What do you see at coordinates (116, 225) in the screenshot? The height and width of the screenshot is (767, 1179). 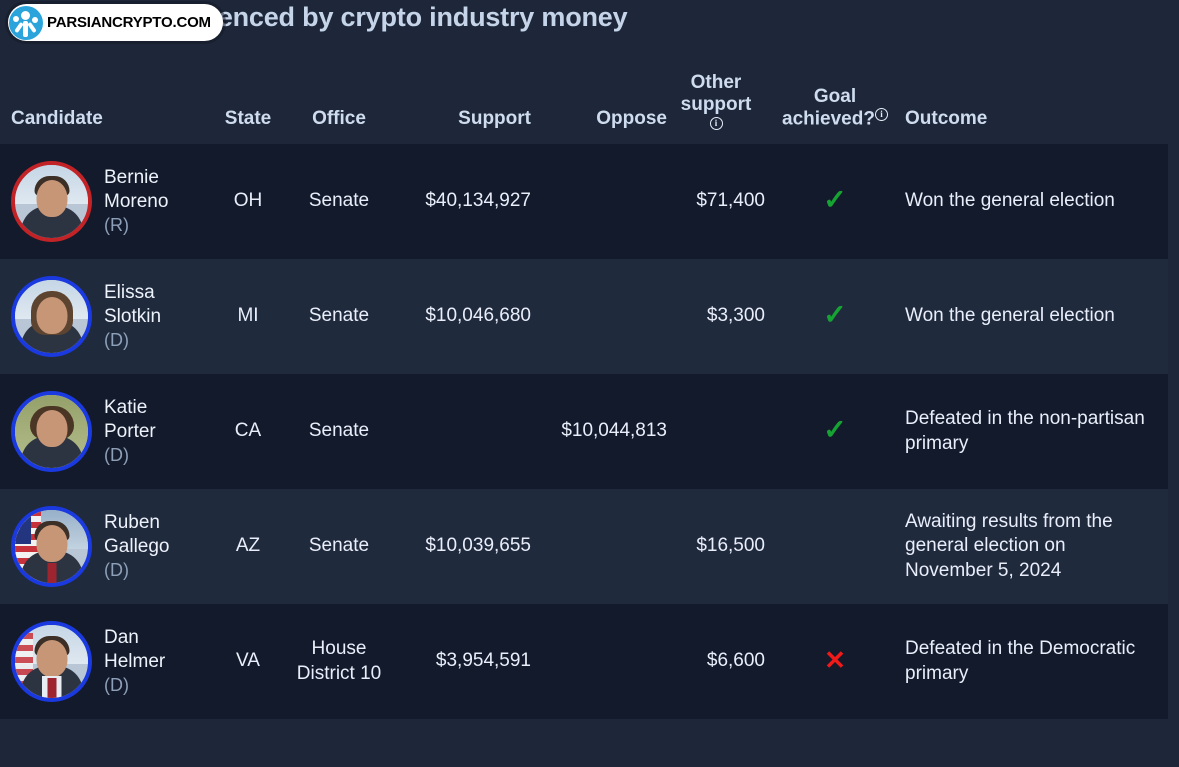 I see `candidate-party: (R)` at bounding box center [116, 225].